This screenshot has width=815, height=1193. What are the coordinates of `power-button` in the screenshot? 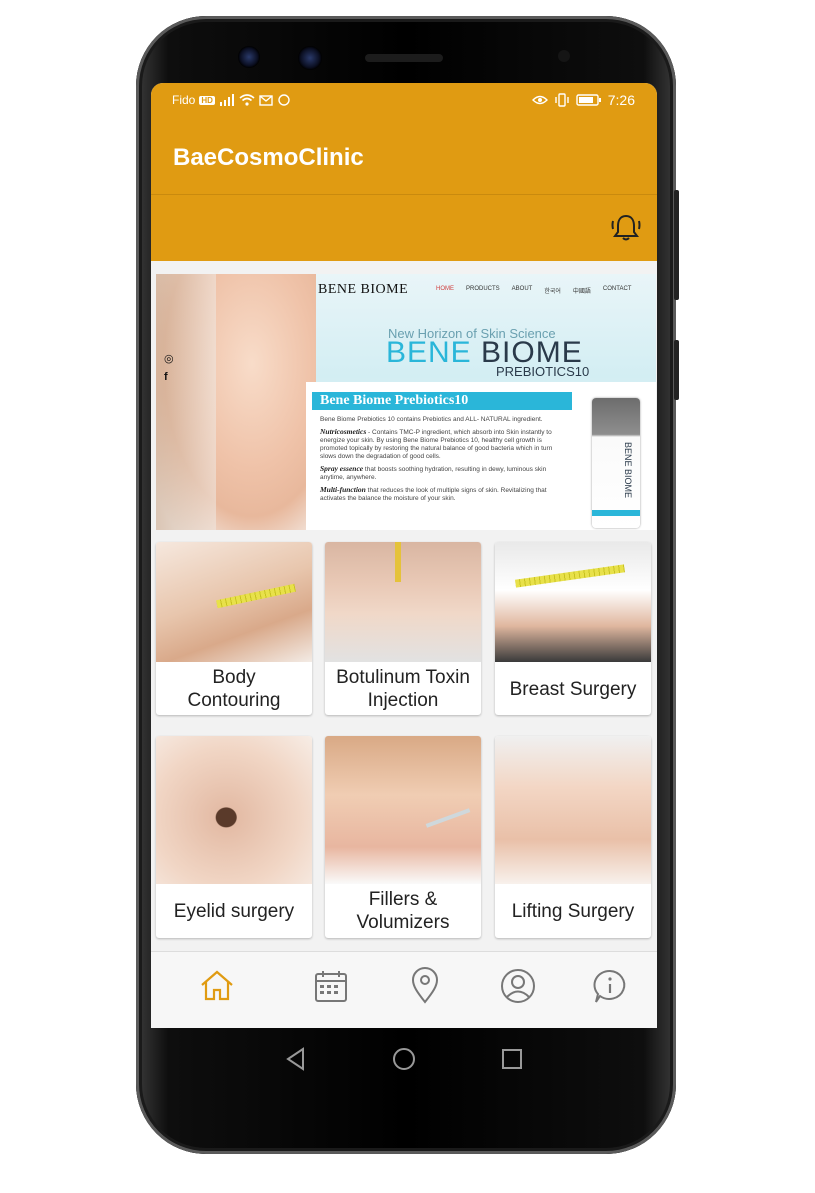 It's located at (676, 370).